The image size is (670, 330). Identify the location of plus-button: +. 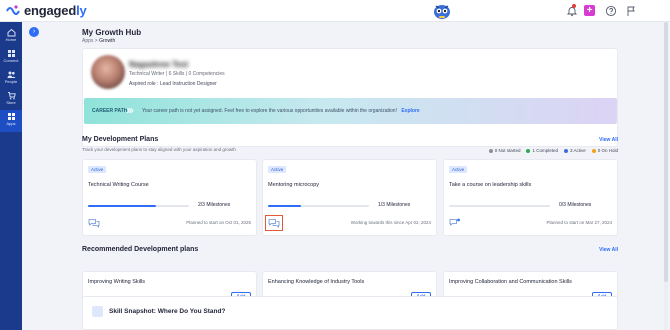
(589, 10).